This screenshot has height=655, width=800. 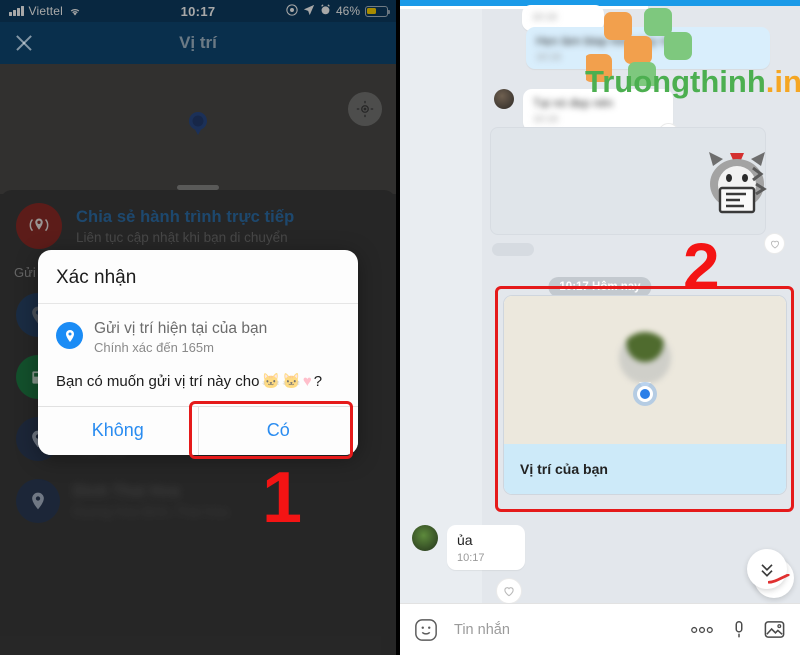 What do you see at coordinates (465, 540) in the screenshot?
I see `message-text: ủa` at bounding box center [465, 540].